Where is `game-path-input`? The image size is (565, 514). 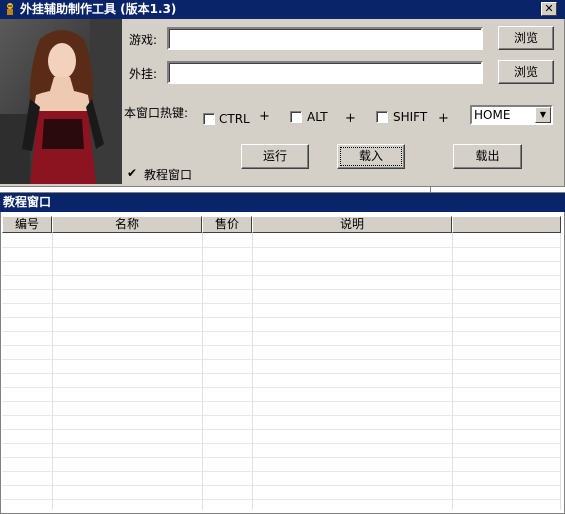 game-path-input is located at coordinates (325, 38).